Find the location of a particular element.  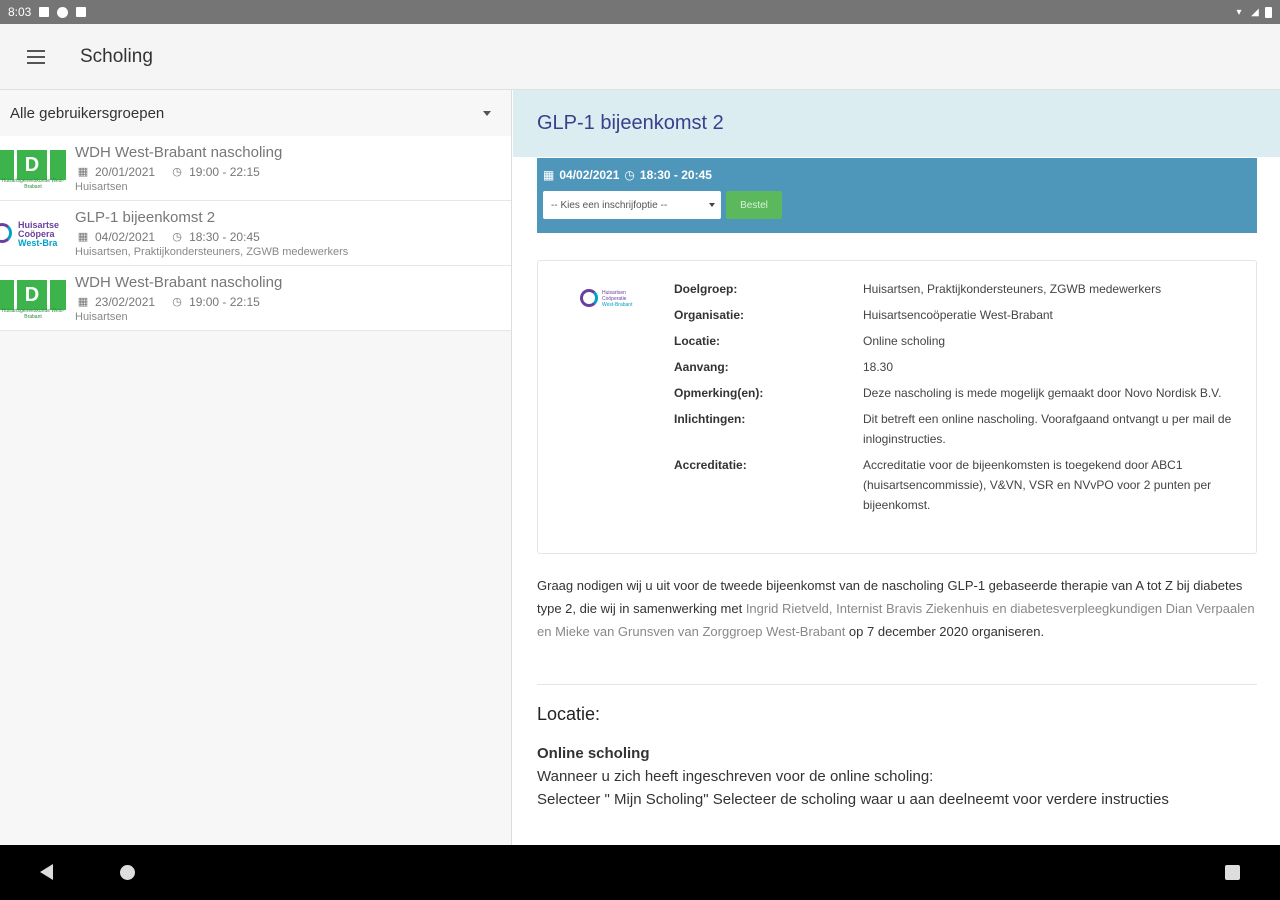

notification-icon is located at coordinates (44, 12).